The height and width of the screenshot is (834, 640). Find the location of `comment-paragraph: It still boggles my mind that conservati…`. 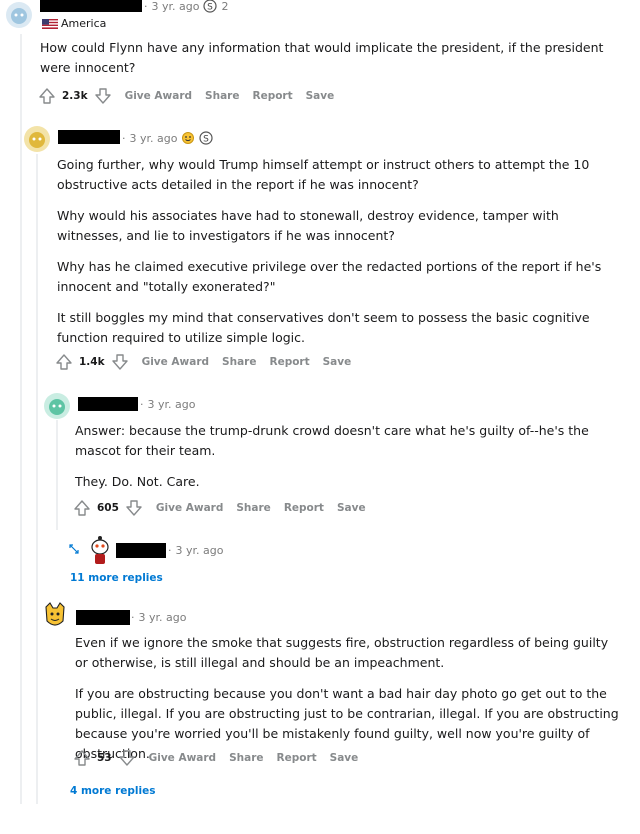

comment-paragraph: It still boggles my mind that conservati… is located at coordinates (323, 327).